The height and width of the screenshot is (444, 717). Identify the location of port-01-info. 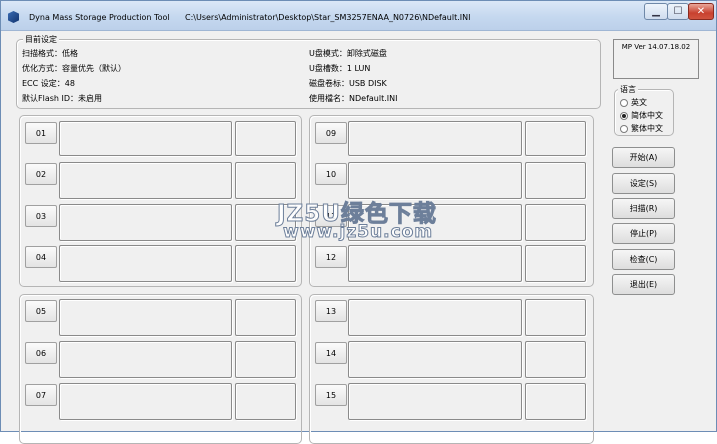
(265, 138).